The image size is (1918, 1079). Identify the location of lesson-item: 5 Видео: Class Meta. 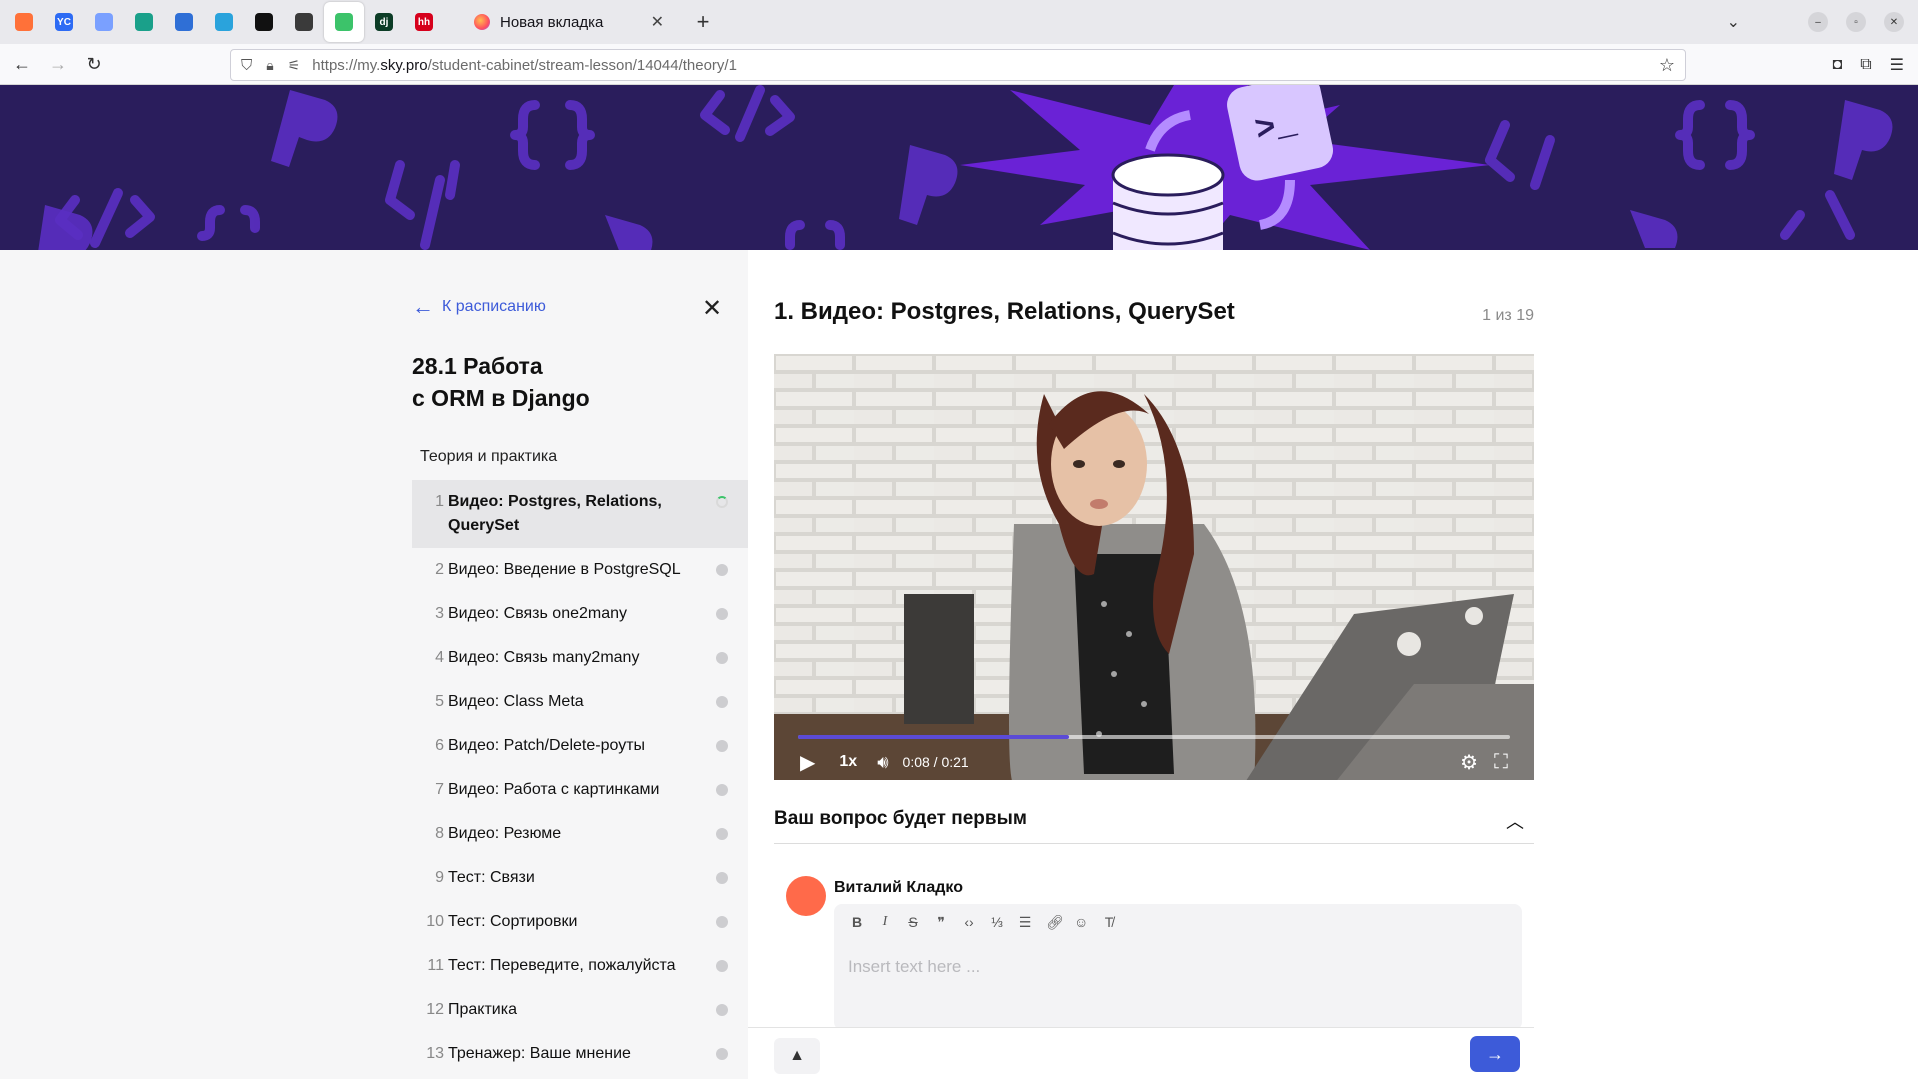
(580, 702).